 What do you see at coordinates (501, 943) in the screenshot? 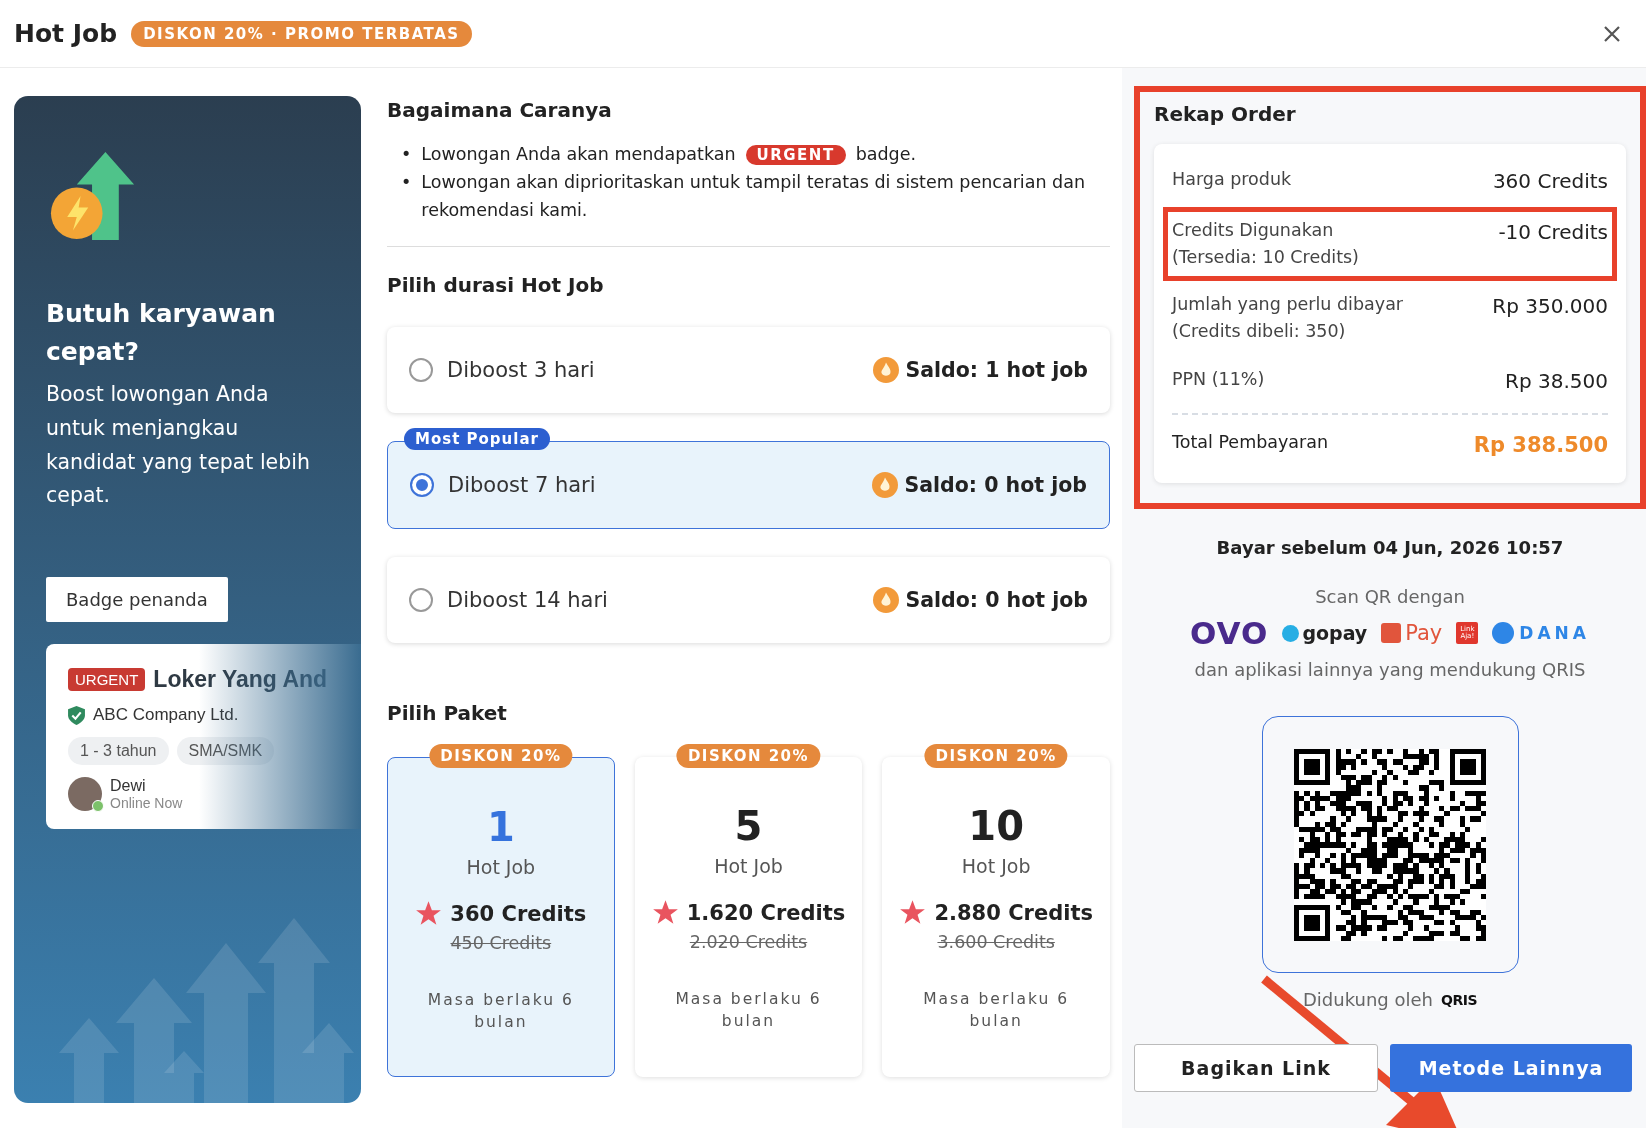
I see `original-price: 450 Credits` at bounding box center [501, 943].